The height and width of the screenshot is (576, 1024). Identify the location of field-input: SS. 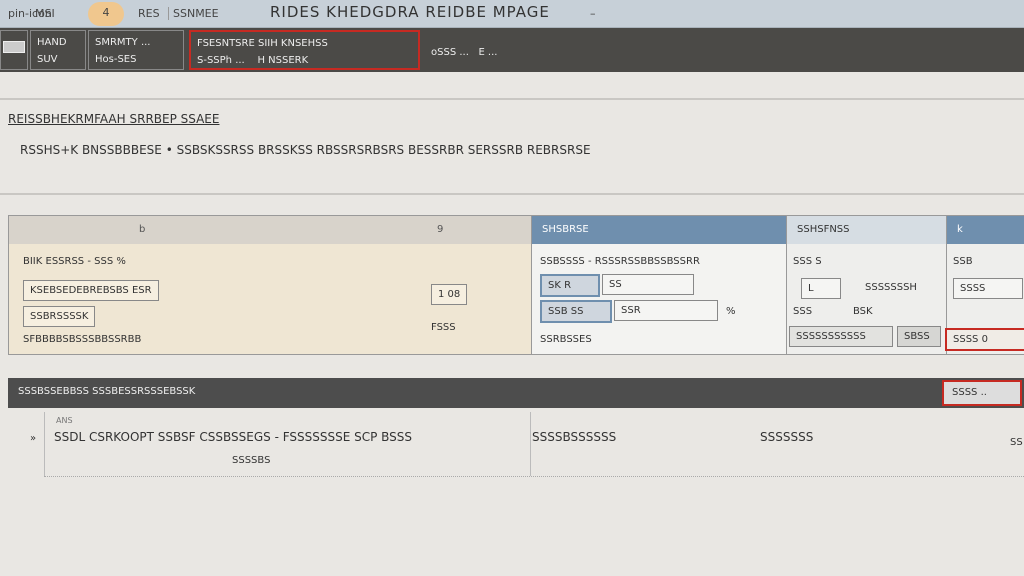
(648, 284).